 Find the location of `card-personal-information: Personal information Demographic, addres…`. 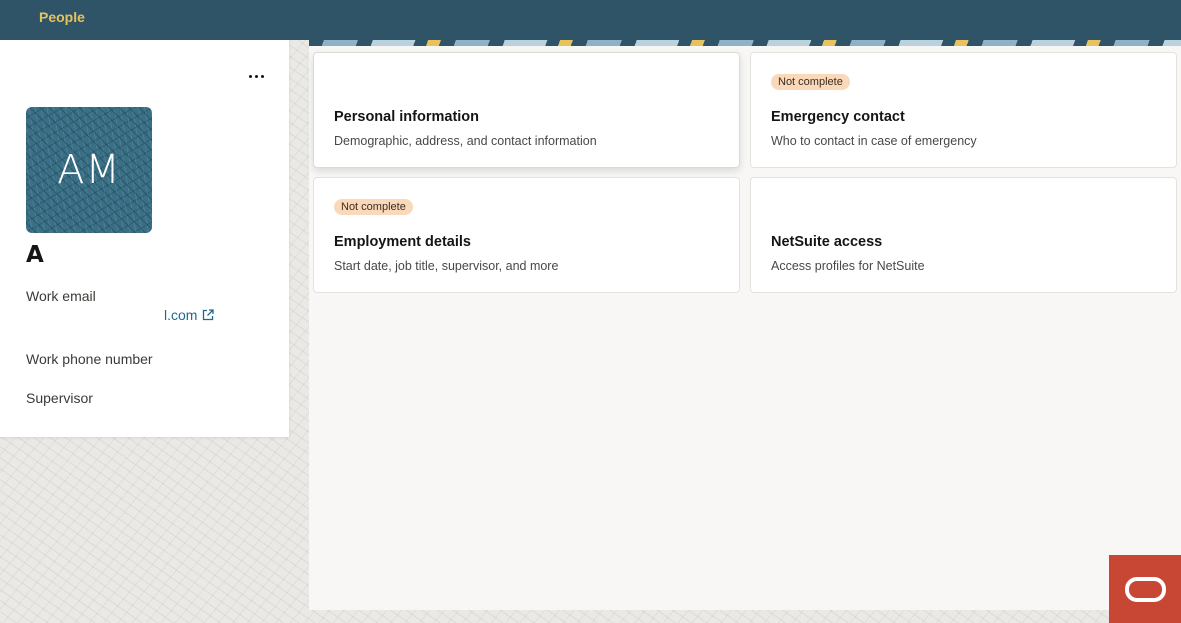

card-personal-information: Personal information Demographic, addres… is located at coordinates (526, 110).